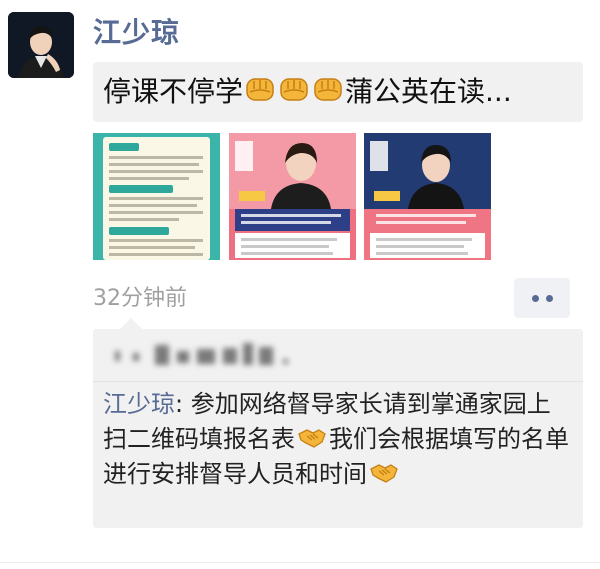 The width and height of the screenshot is (600, 569). Describe the element at coordinates (140, 298) in the screenshot. I see `post-timestamp: 32分钟前` at that location.